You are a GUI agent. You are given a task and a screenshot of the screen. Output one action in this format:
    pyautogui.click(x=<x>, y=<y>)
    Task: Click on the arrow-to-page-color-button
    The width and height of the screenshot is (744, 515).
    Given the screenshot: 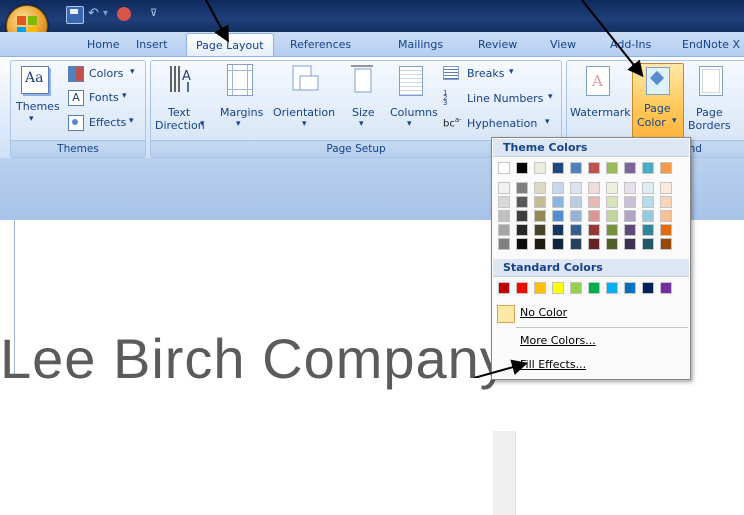 What is the action you would take?
    pyautogui.click(x=612, y=39)
    